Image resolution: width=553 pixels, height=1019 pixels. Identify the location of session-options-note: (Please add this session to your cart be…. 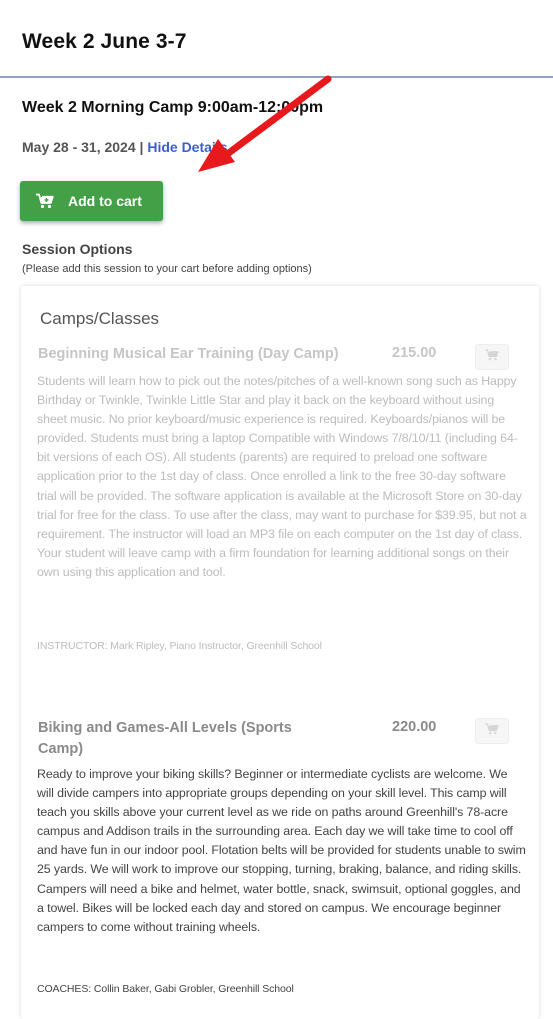
(167, 269).